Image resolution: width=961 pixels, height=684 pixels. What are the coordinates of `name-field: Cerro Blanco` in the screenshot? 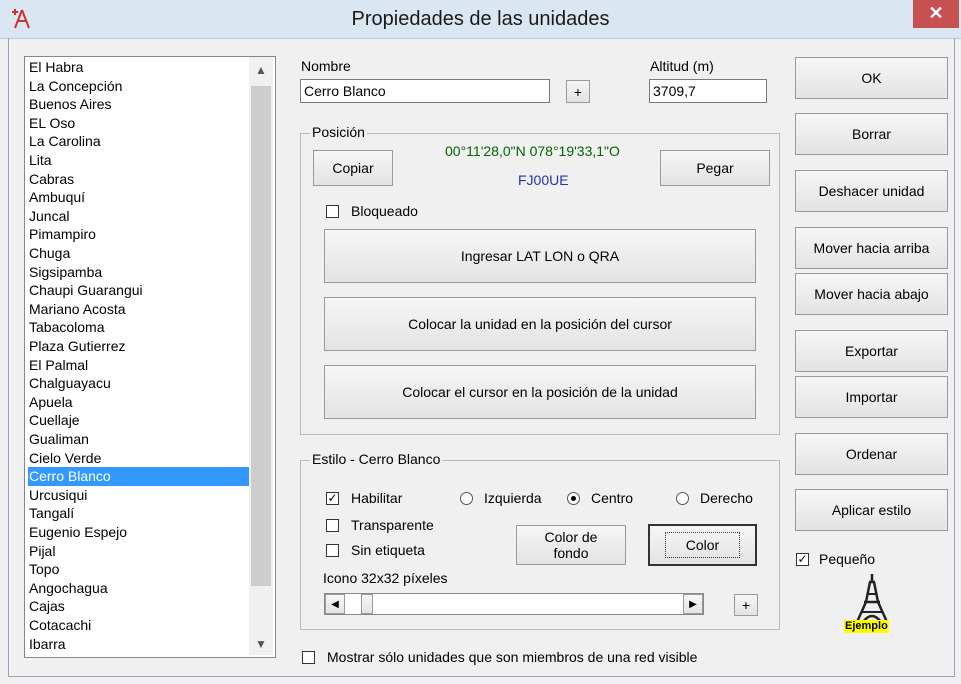 It's located at (425, 91).